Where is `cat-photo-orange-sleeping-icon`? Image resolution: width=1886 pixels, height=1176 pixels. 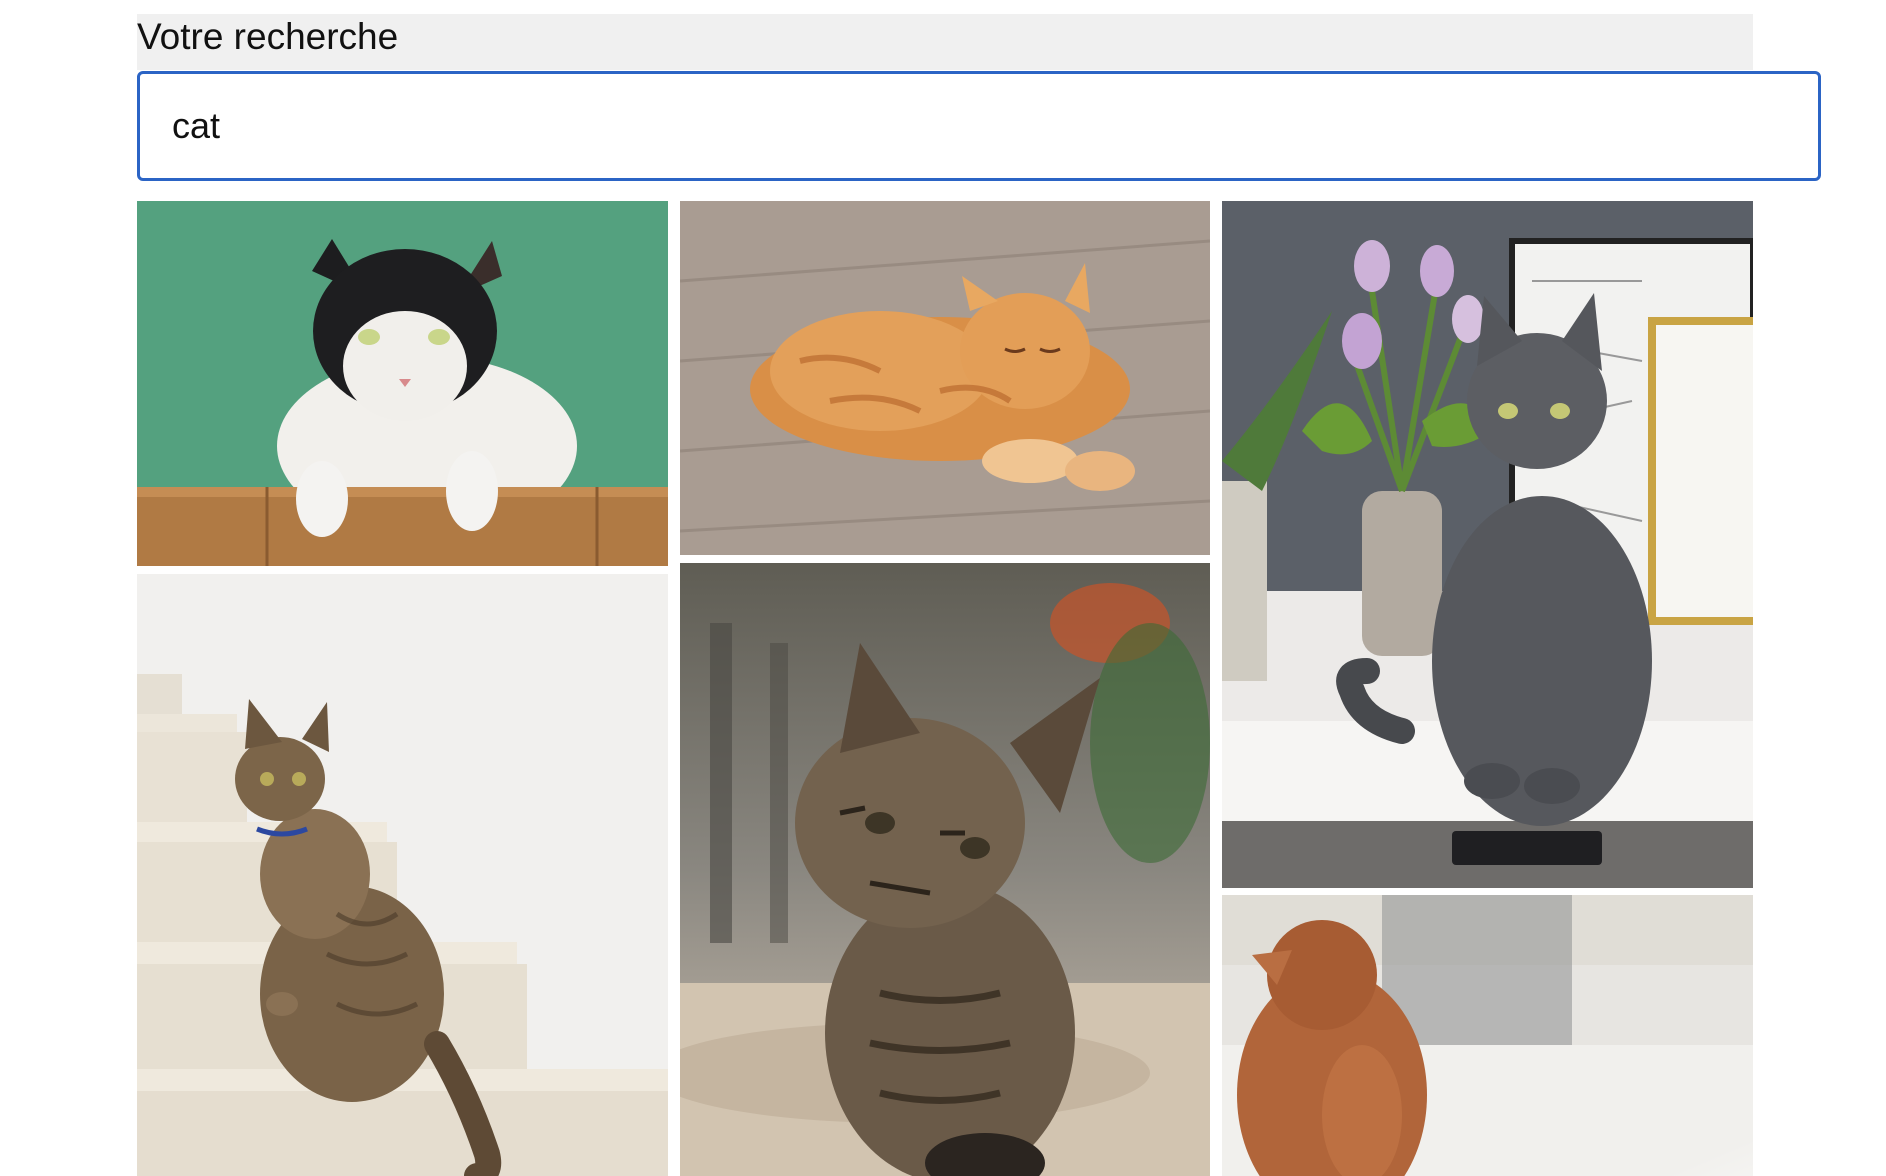 cat-photo-orange-sleeping-icon is located at coordinates (945, 378).